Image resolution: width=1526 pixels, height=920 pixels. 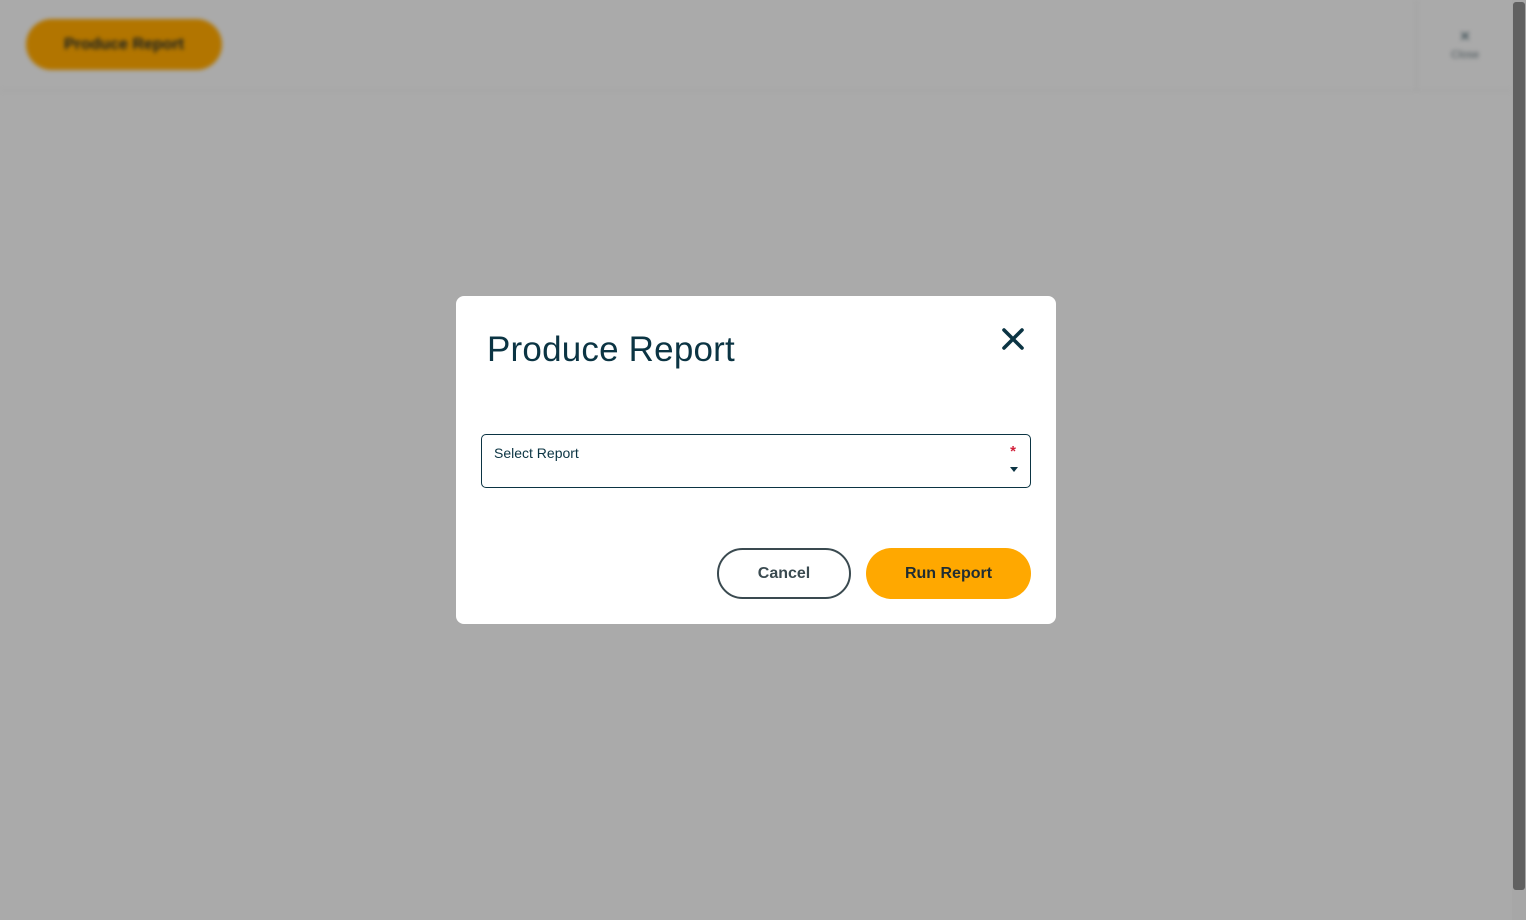 I want to click on run-report-button: Run Report, so click(x=948, y=573).